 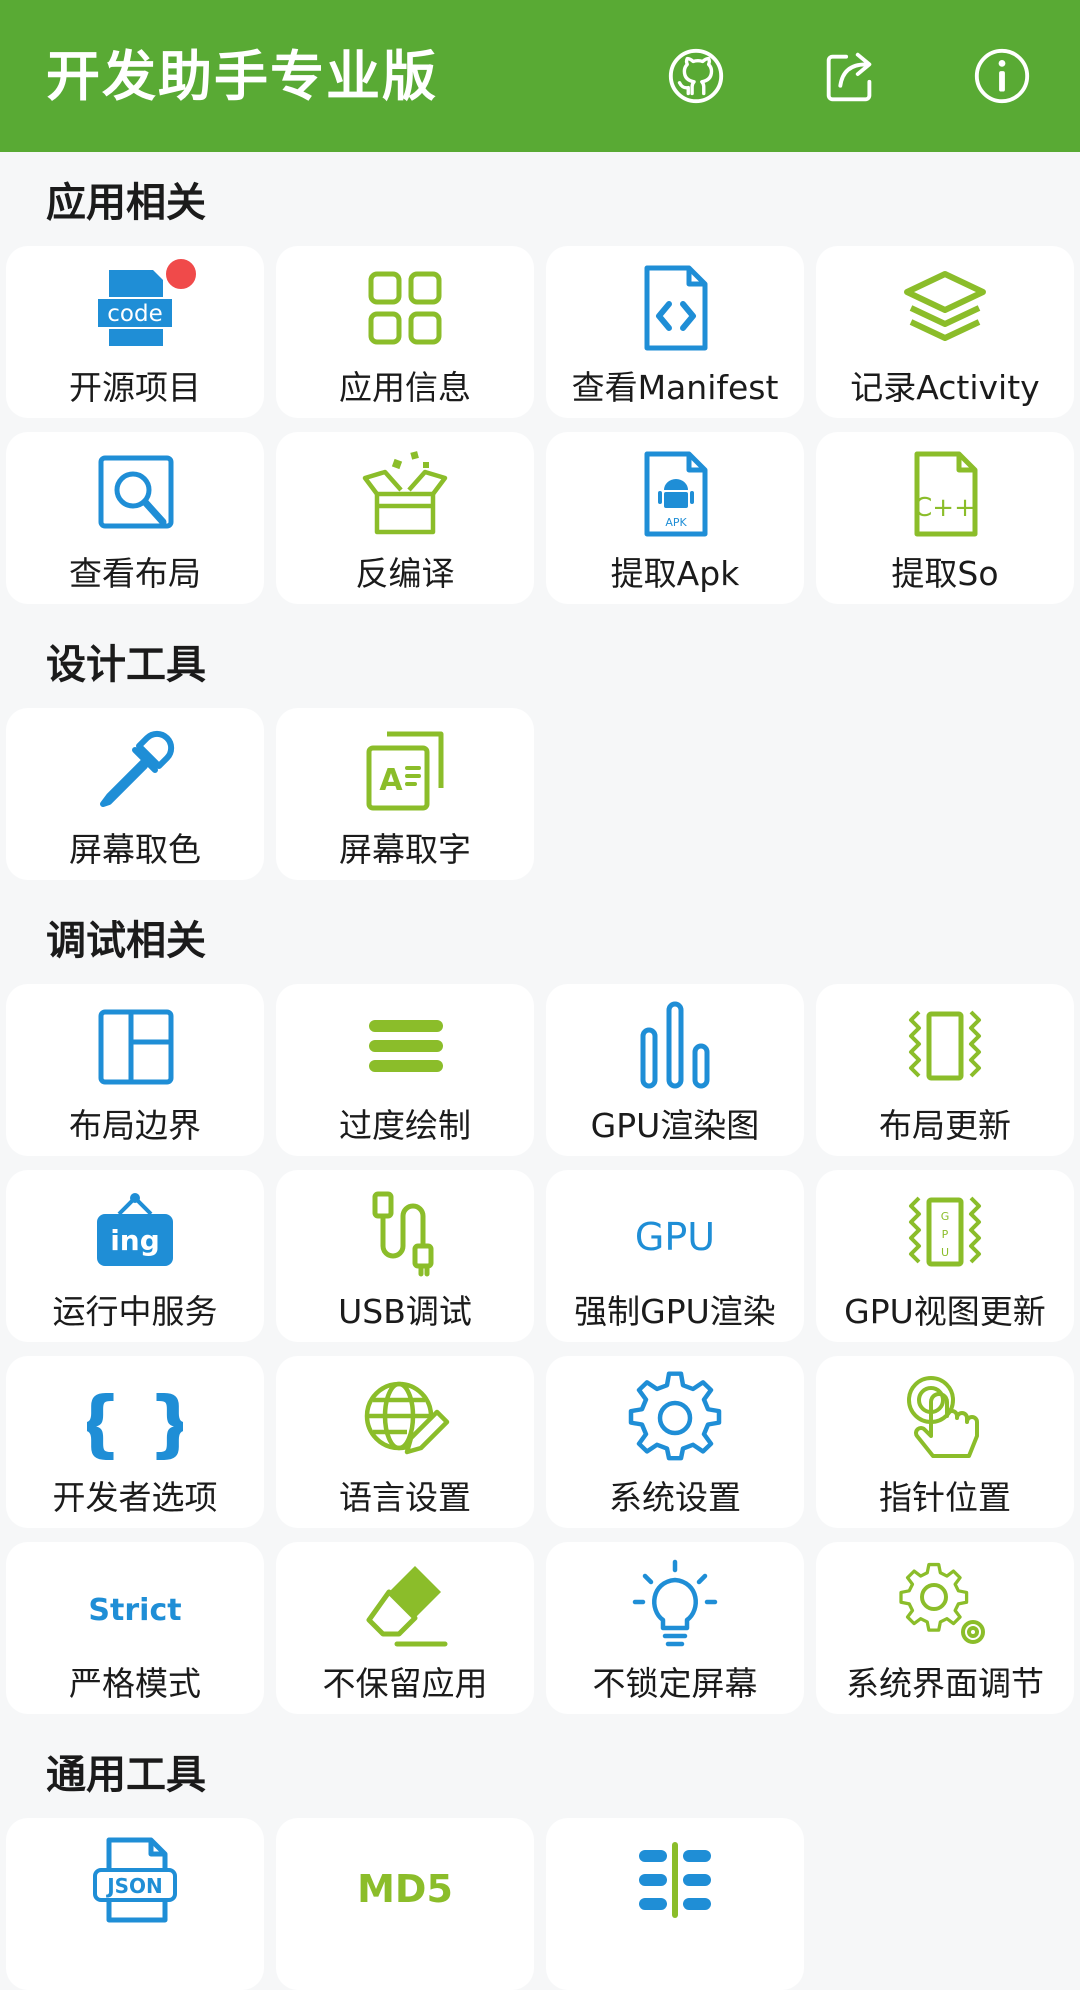 I want to click on tile-label: 开源项目, so click(x=135, y=387).